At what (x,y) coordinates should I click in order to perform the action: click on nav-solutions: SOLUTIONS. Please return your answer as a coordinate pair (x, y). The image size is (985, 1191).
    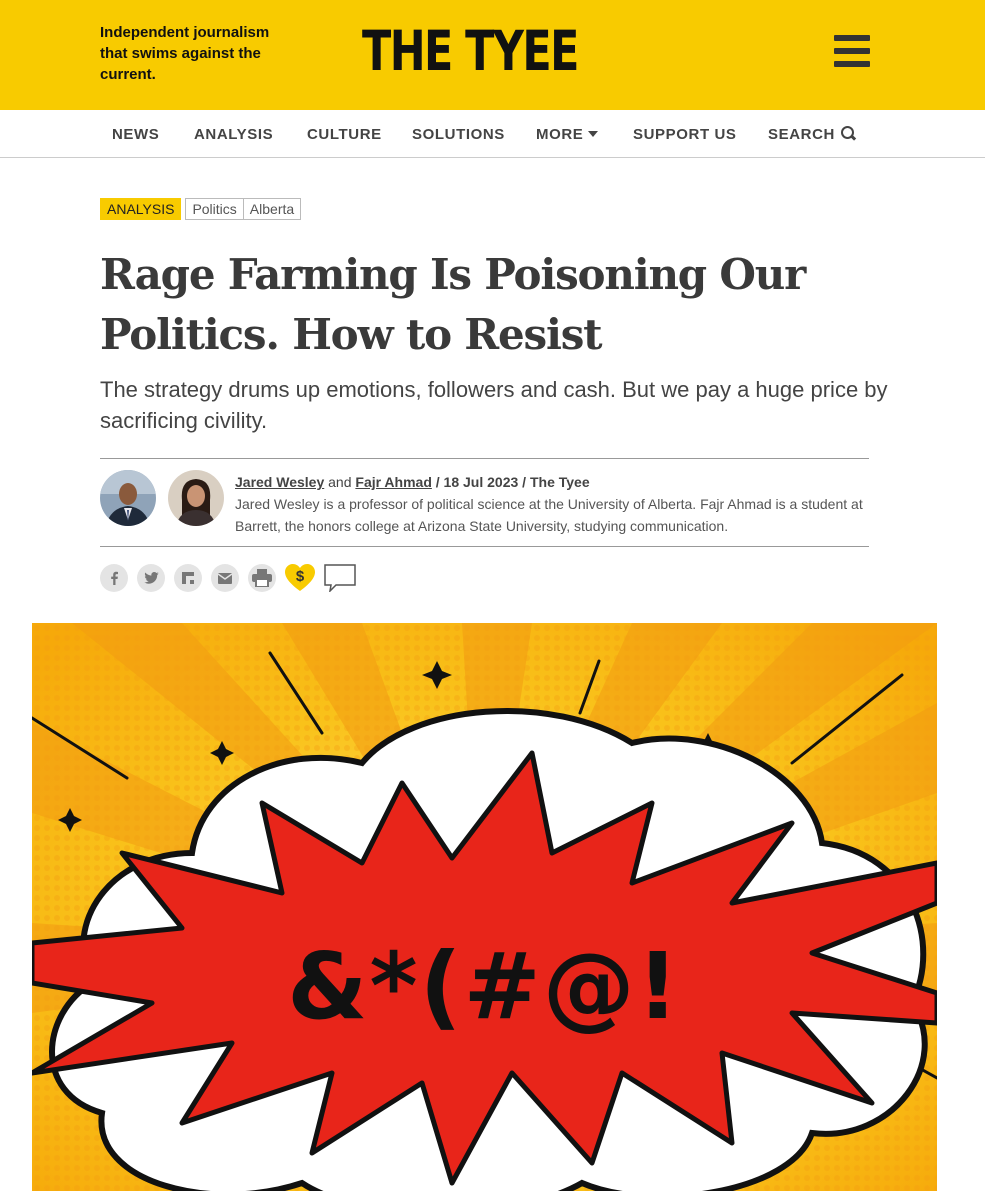
    Looking at the image, I should click on (458, 134).